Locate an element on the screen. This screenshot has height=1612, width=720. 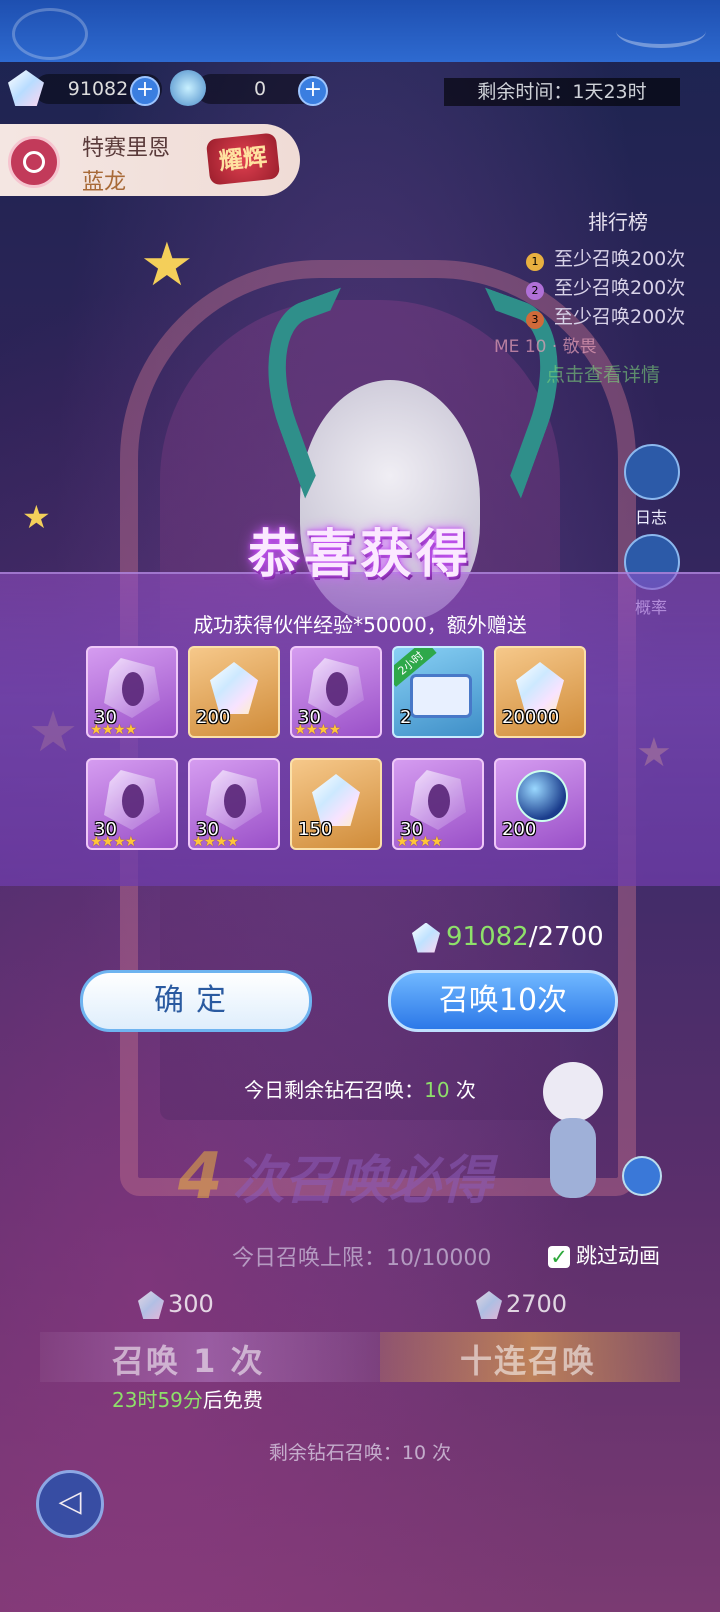
dialog-title: 恭喜获得 is located at coordinates (359, 555).